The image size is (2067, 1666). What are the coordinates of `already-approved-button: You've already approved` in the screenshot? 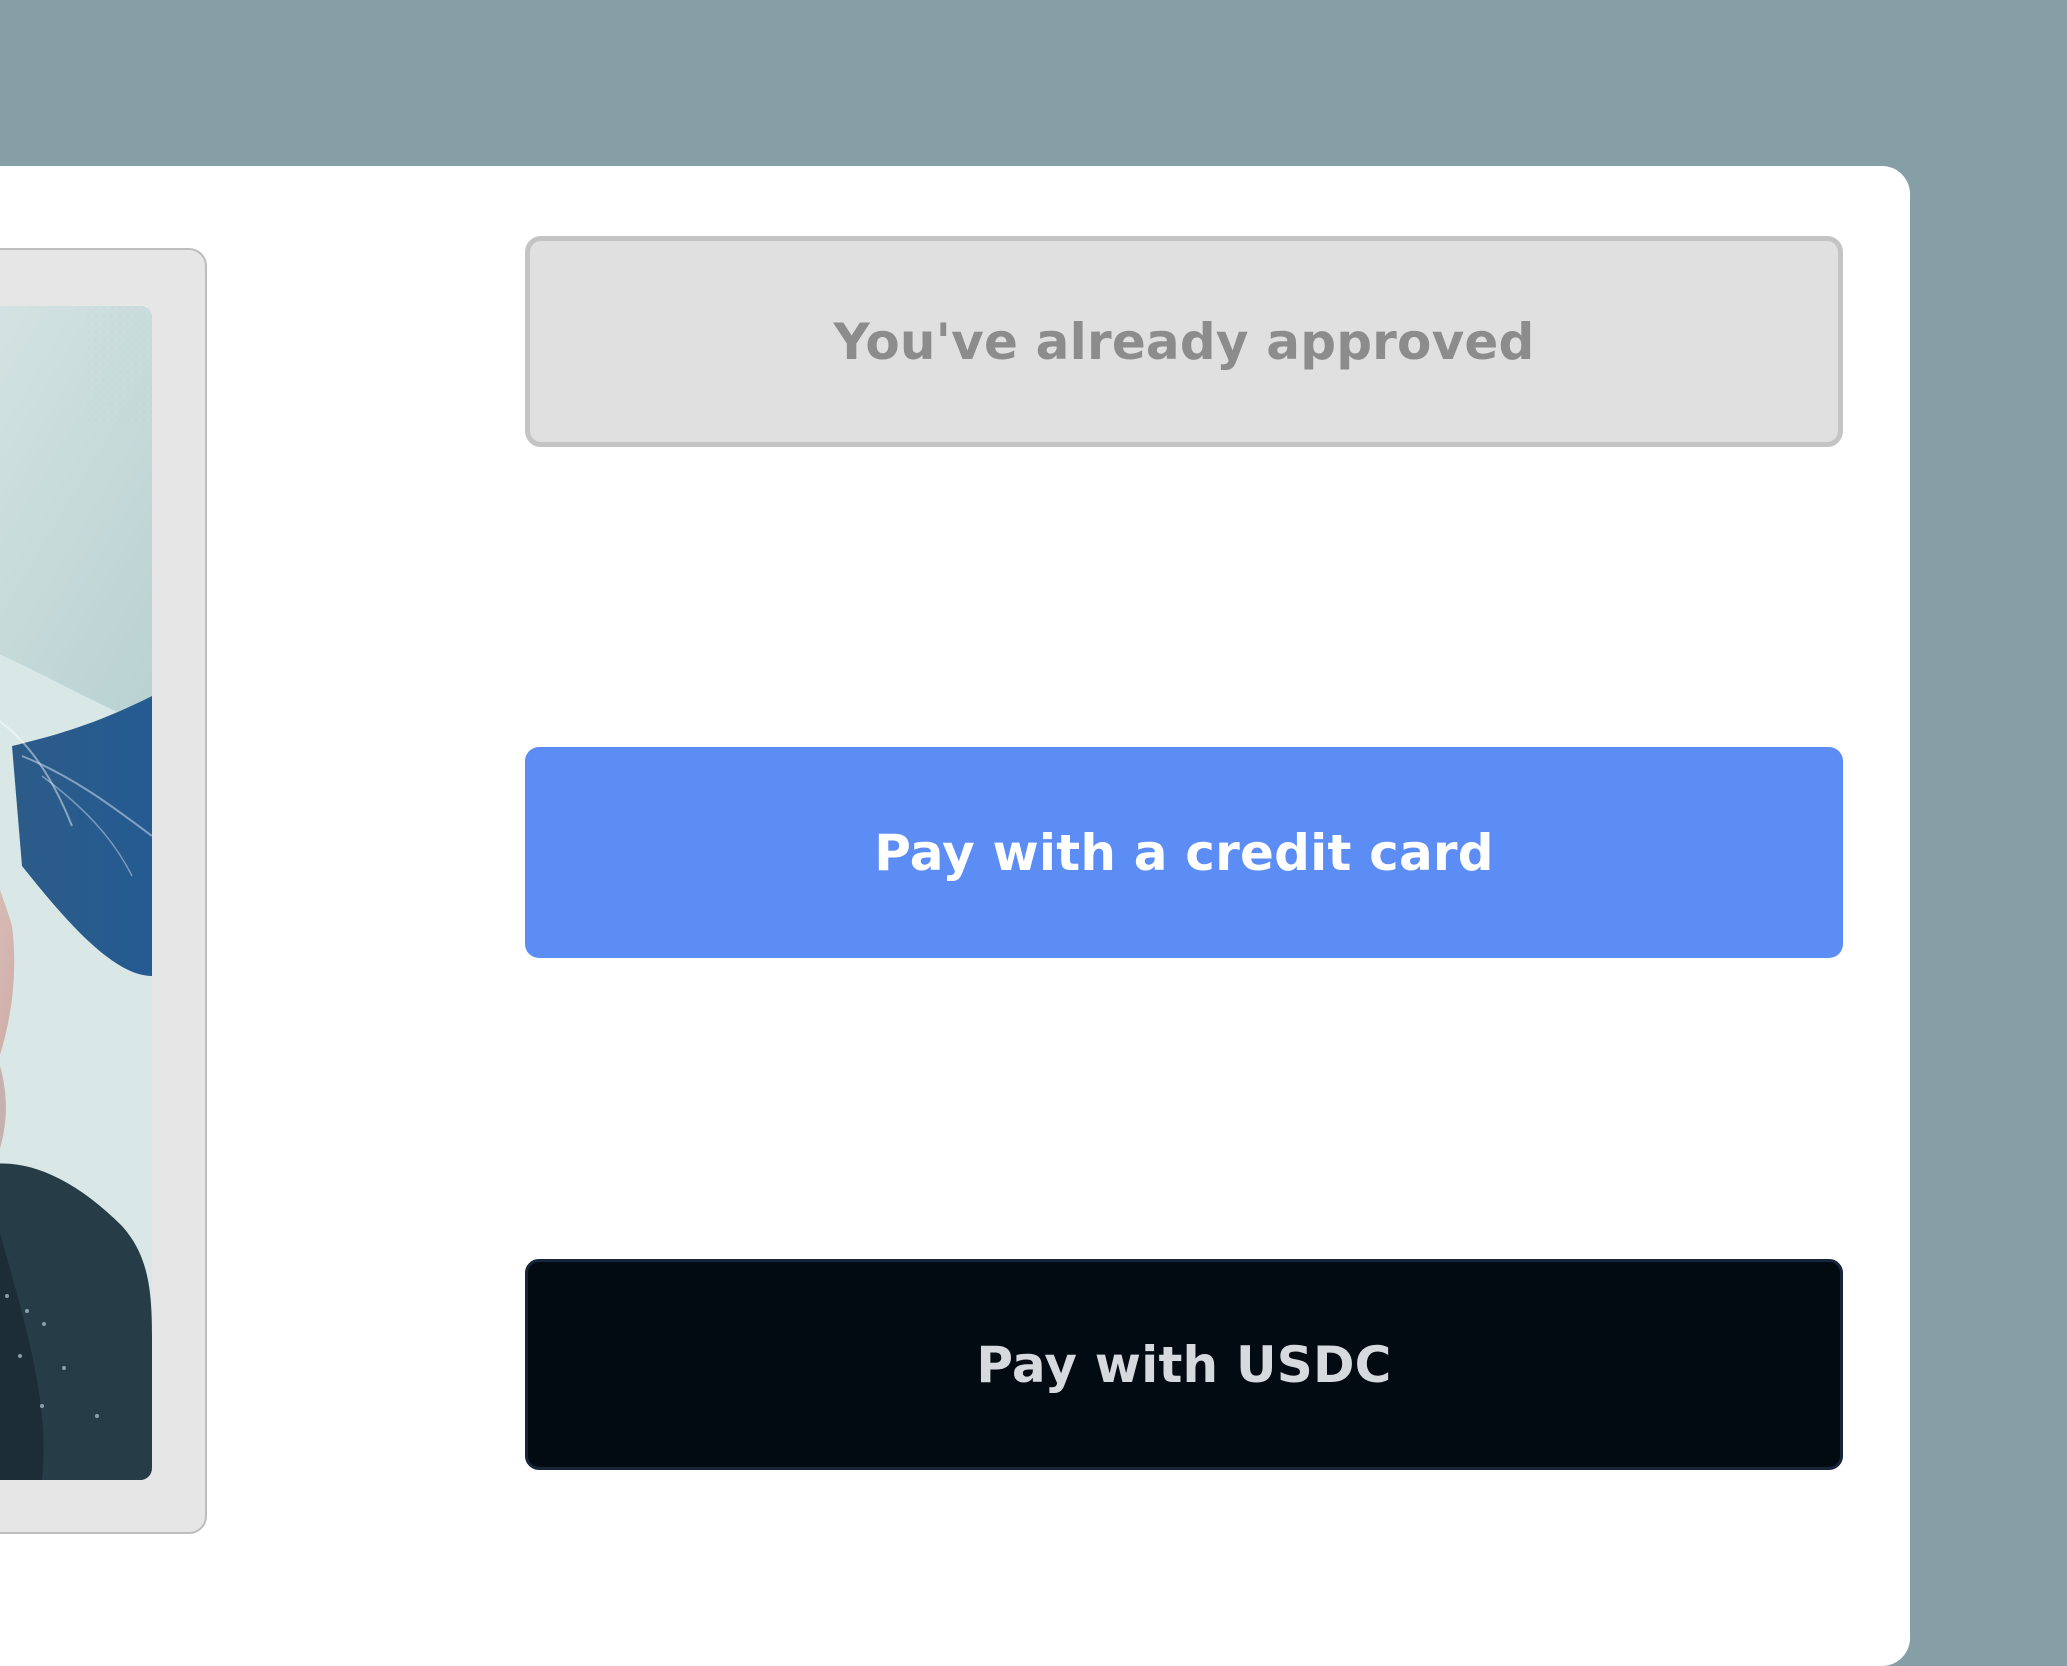 It's located at (1184, 341).